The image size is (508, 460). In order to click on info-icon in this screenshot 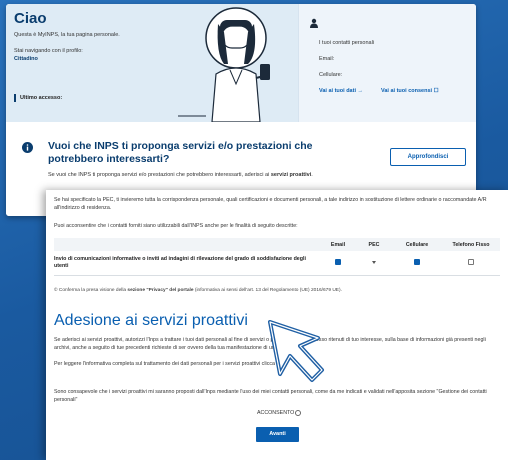, I will do `click(27, 147)`.